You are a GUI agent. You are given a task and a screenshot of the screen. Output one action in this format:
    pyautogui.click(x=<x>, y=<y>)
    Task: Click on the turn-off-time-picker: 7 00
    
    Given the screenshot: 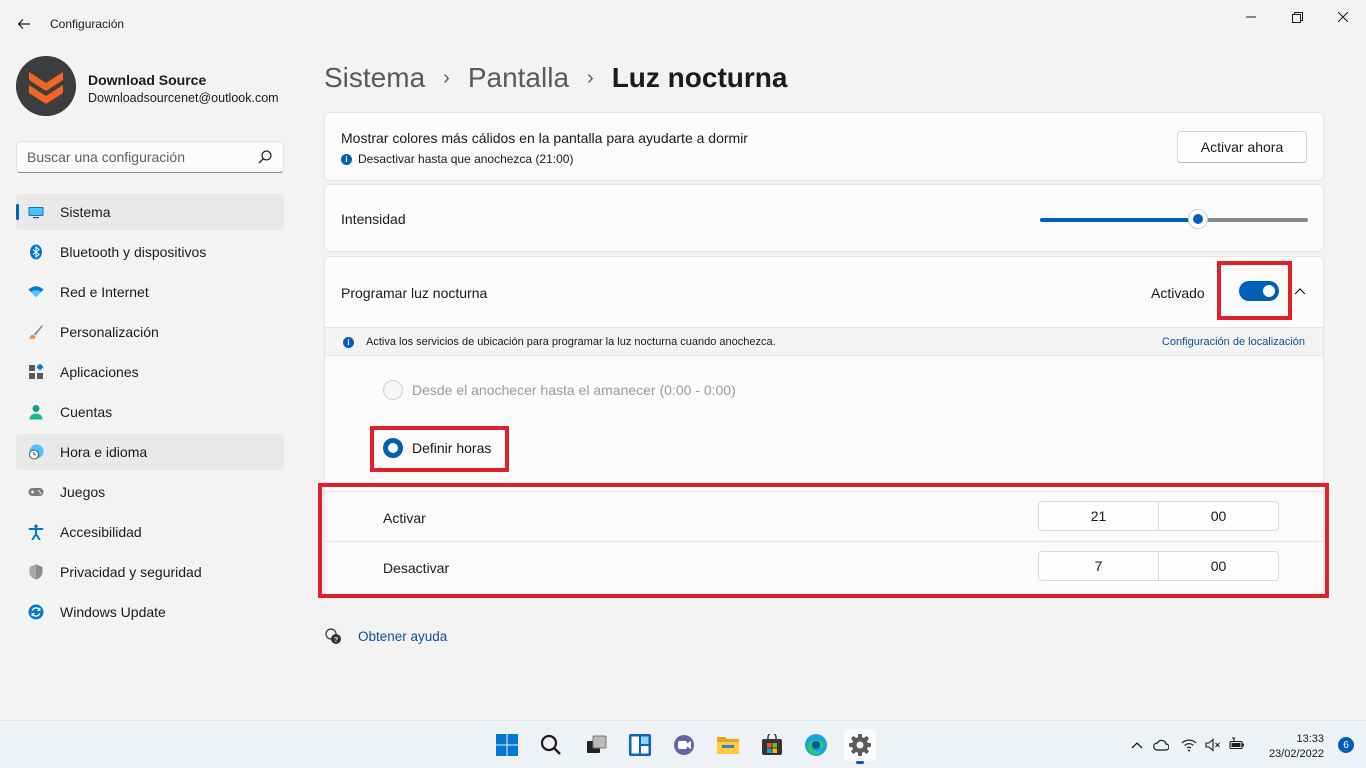 What is the action you would take?
    pyautogui.click(x=1158, y=566)
    